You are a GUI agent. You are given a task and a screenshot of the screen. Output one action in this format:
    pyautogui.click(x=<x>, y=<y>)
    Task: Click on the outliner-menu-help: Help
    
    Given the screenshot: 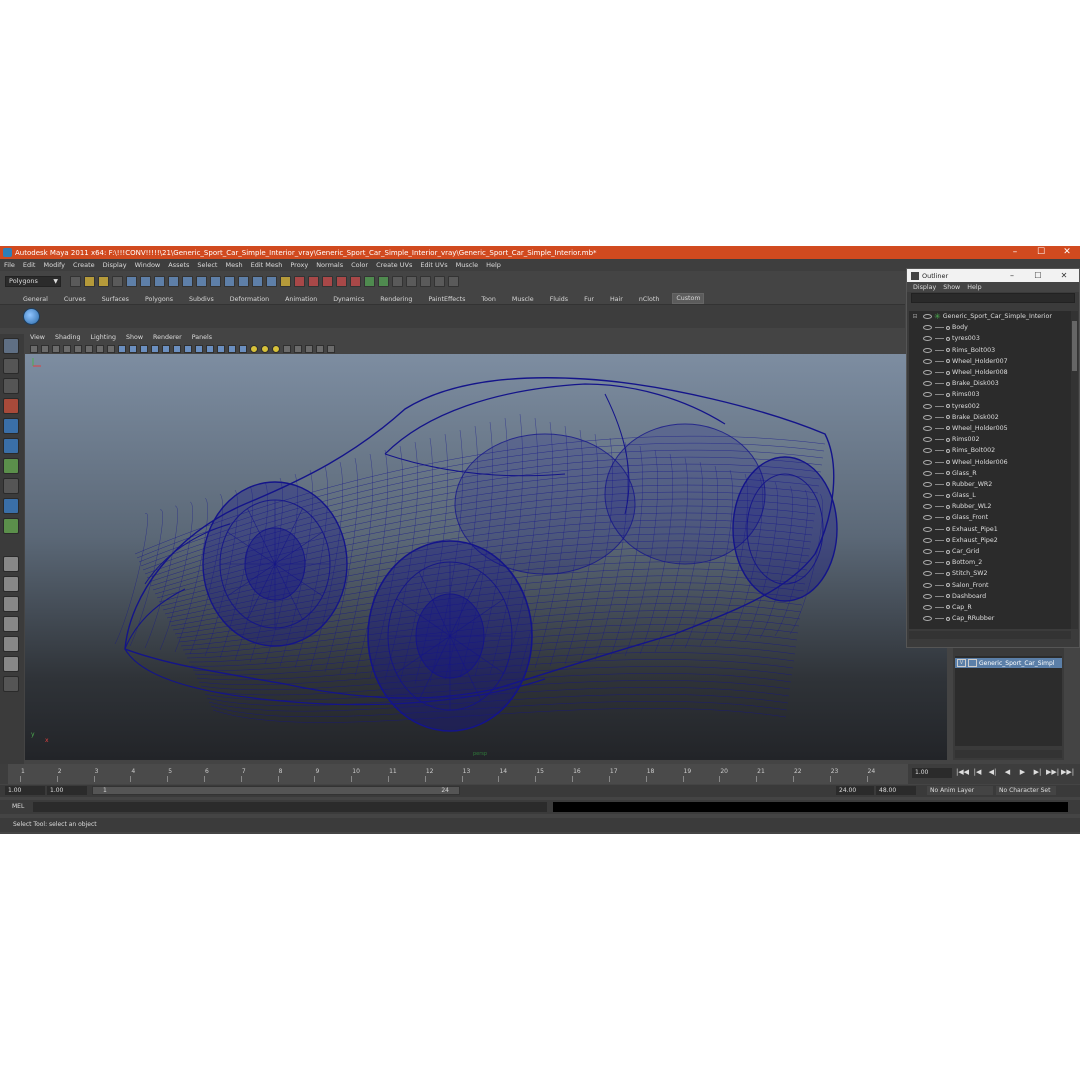 What is the action you would take?
    pyautogui.click(x=974, y=287)
    